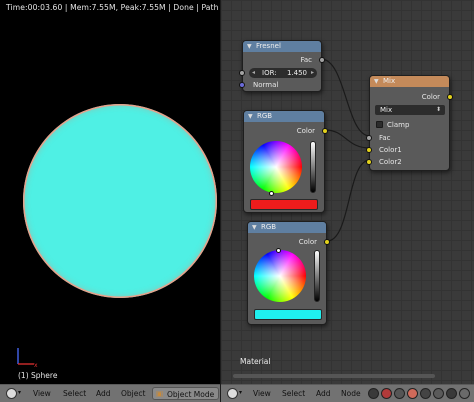  I want to click on node-editor-header: ▾ View Select Add Node, so click(347, 393).